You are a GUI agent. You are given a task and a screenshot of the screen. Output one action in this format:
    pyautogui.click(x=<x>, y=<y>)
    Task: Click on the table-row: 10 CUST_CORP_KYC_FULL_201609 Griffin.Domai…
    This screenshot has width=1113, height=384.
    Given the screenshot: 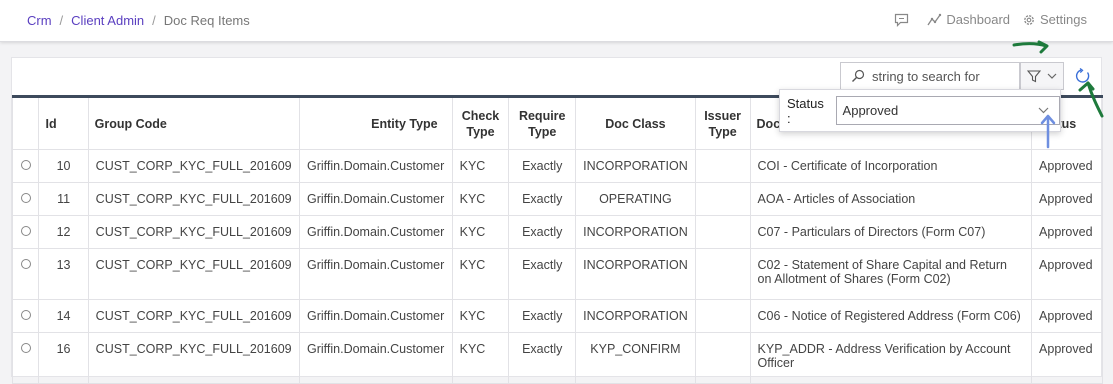 What is the action you would take?
    pyautogui.click(x=557, y=166)
    